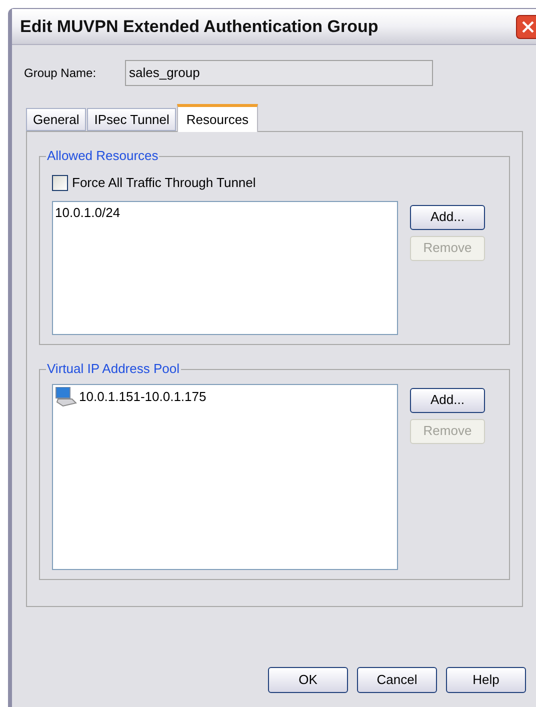 The height and width of the screenshot is (707, 536). Describe the element at coordinates (142, 397) in the screenshot. I see `list-item: 10.0.1.151-10.0.1.175` at that location.